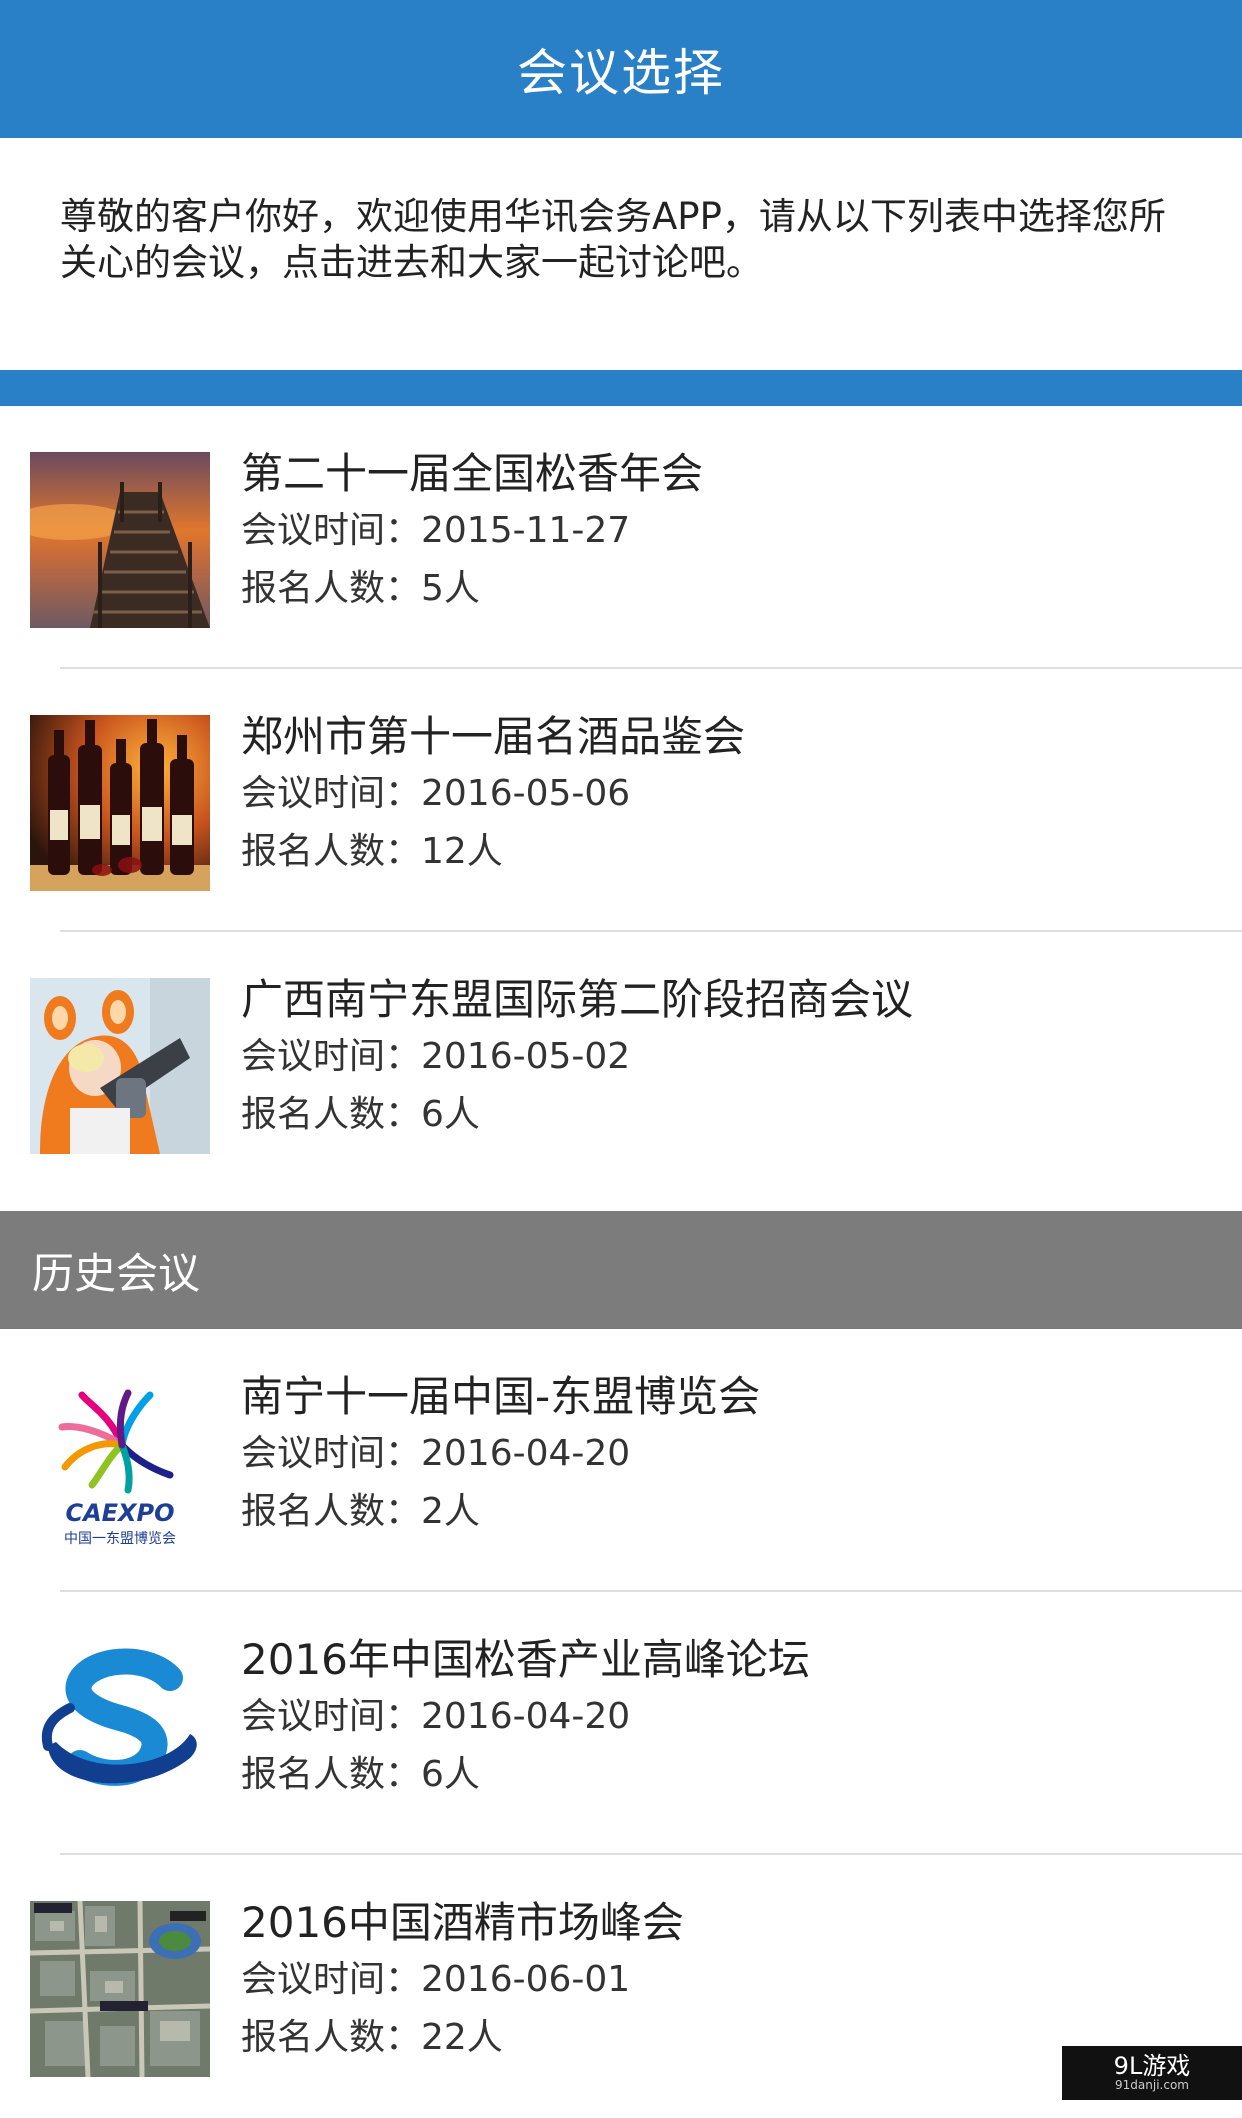 This screenshot has width=1242, height=2118. Describe the element at coordinates (120, 1066) in the screenshot. I see `orange-hood-girl-photo` at that location.